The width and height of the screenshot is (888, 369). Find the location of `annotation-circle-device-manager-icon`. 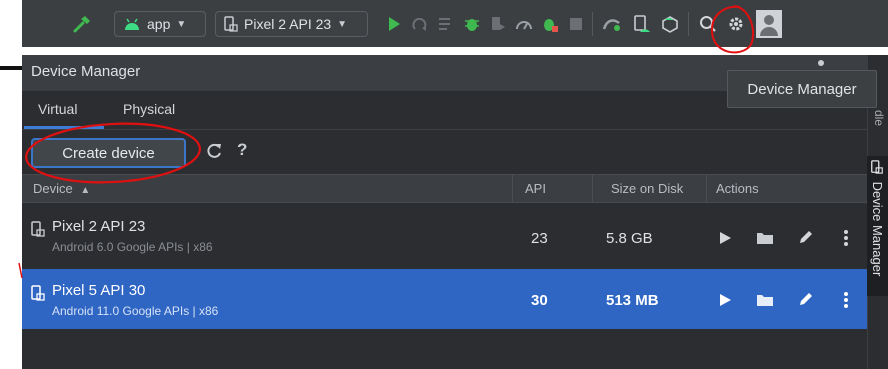

annotation-circle-device-manager-icon is located at coordinates (732, 29).